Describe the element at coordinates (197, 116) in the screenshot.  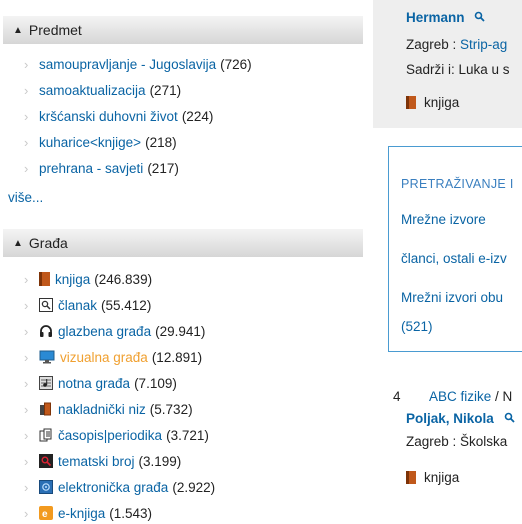
I see `facet-item-count: (224)` at that location.